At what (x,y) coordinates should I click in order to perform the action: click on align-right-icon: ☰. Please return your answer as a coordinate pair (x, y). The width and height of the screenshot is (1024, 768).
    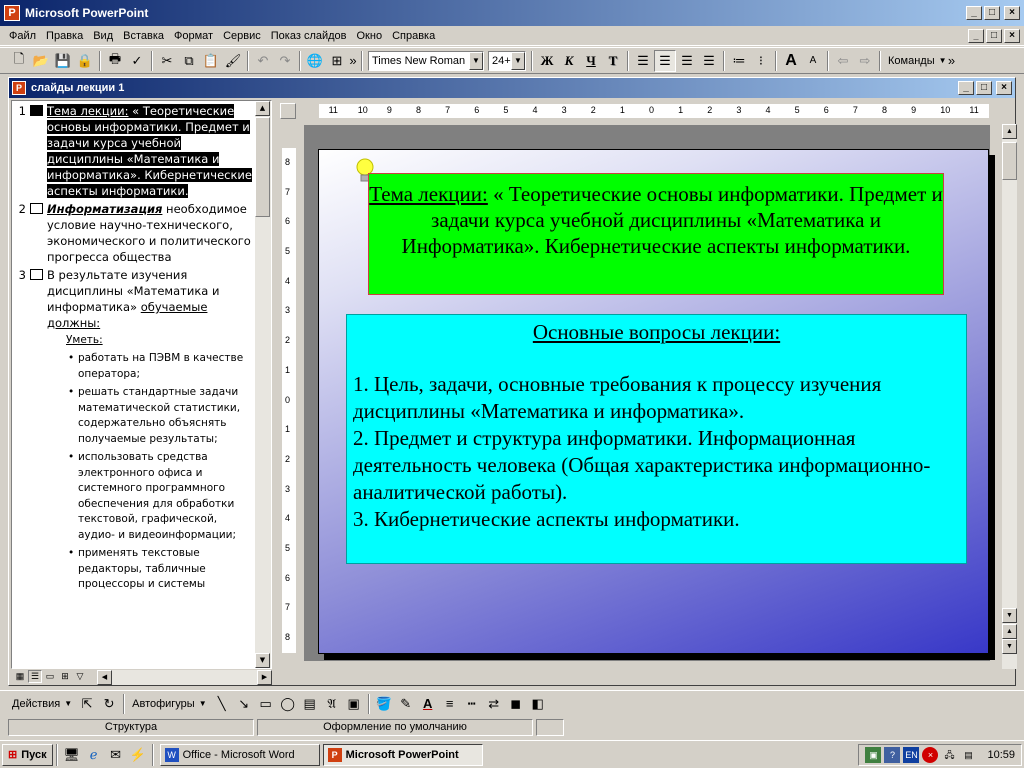
    Looking at the image, I should click on (687, 61).